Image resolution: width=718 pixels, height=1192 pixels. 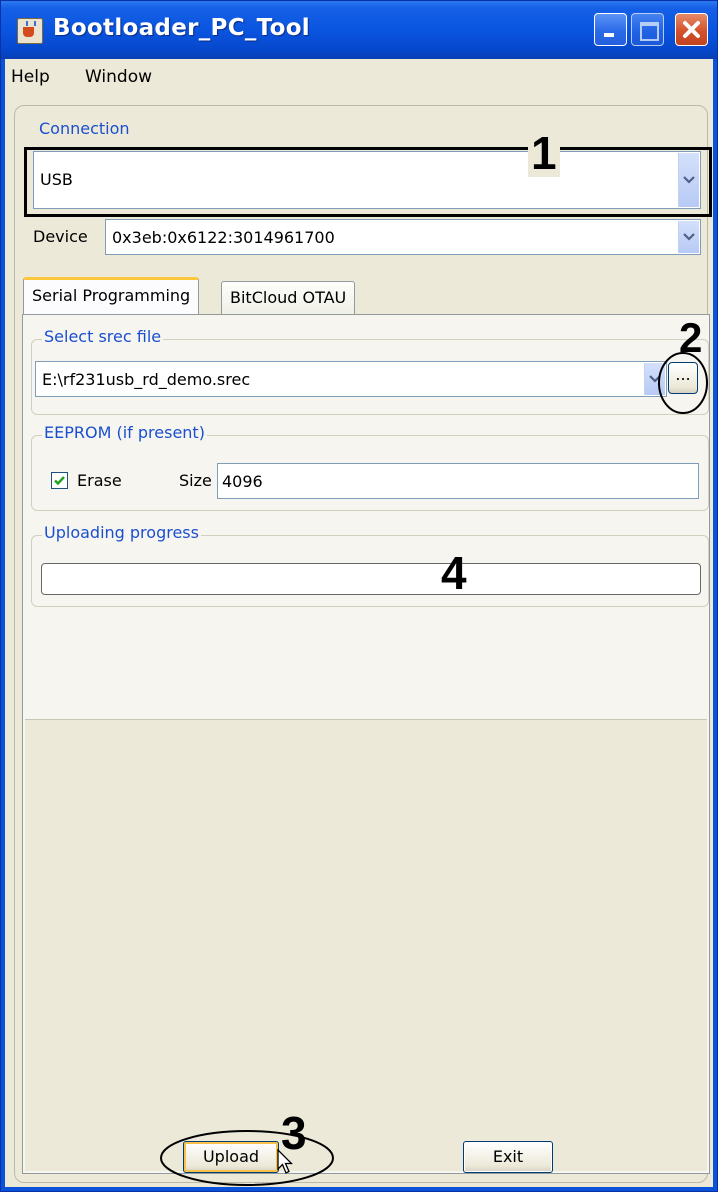 What do you see at coordinates (691, 337) in the screenshot?
I see `callout-2: 2` at bounding box center [691, 337].